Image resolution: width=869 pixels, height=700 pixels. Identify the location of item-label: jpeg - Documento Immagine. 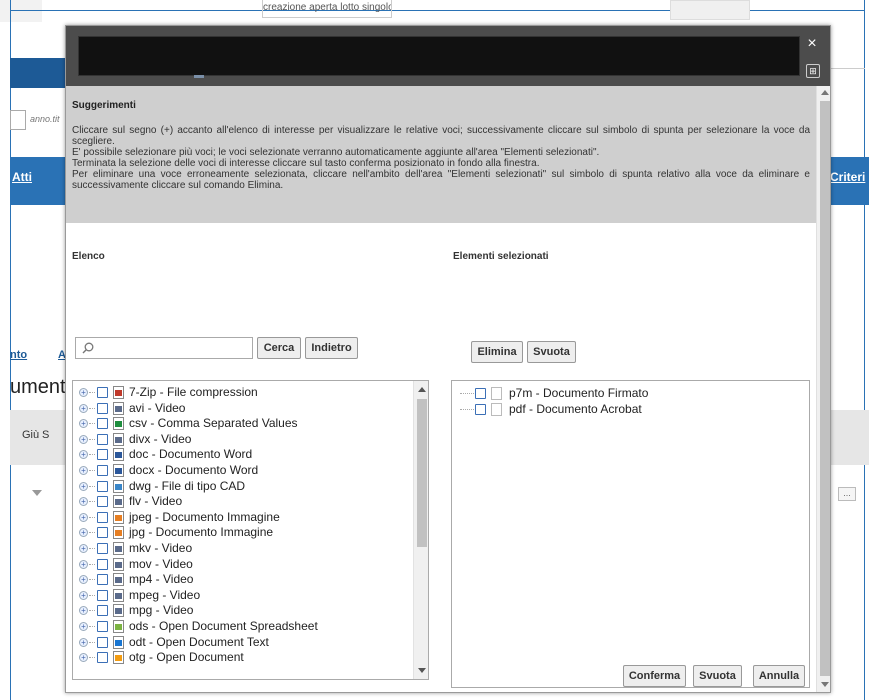
(204, 517).